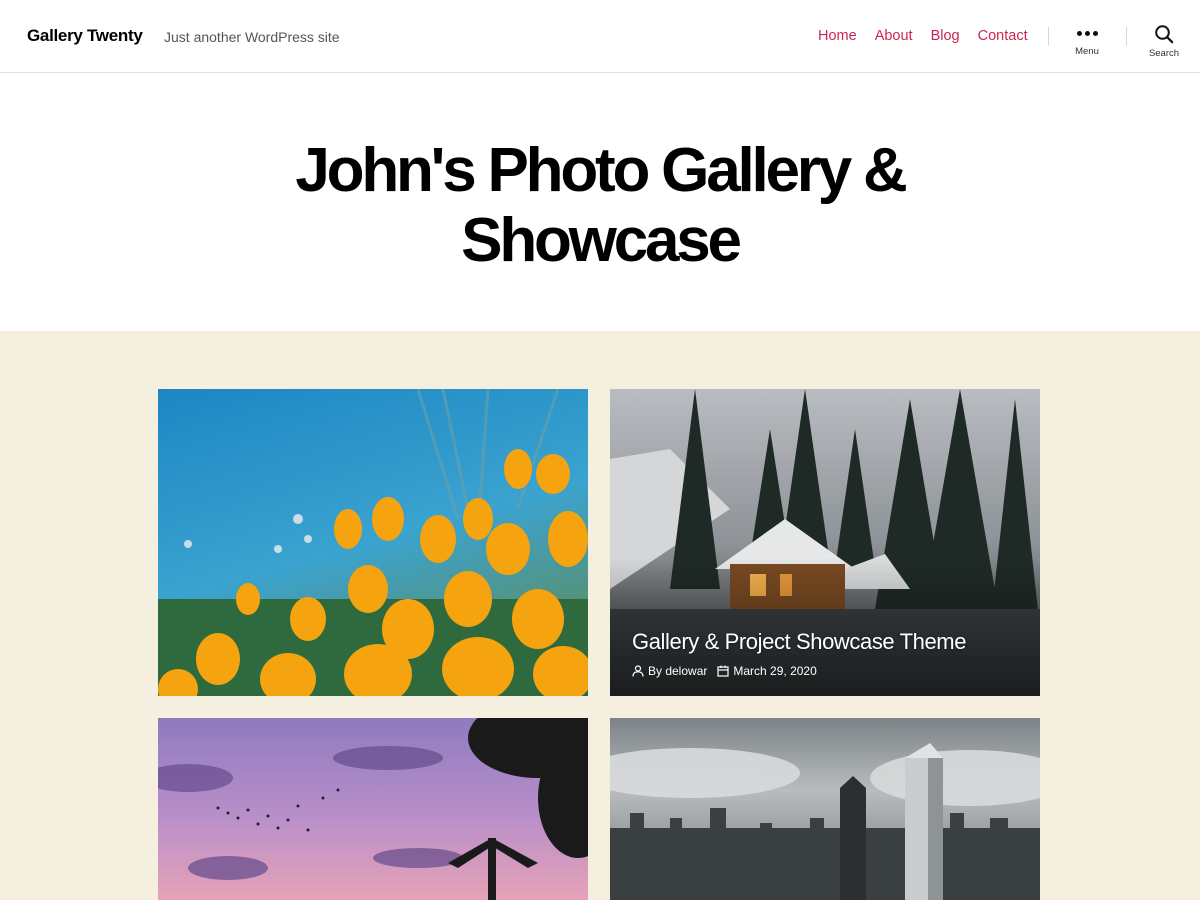 This screenshot has height=900, width=1200. Describe the element at coordinates (85, 36) in the screenshot. I see `site-title: Gallery Twenty` at that location.